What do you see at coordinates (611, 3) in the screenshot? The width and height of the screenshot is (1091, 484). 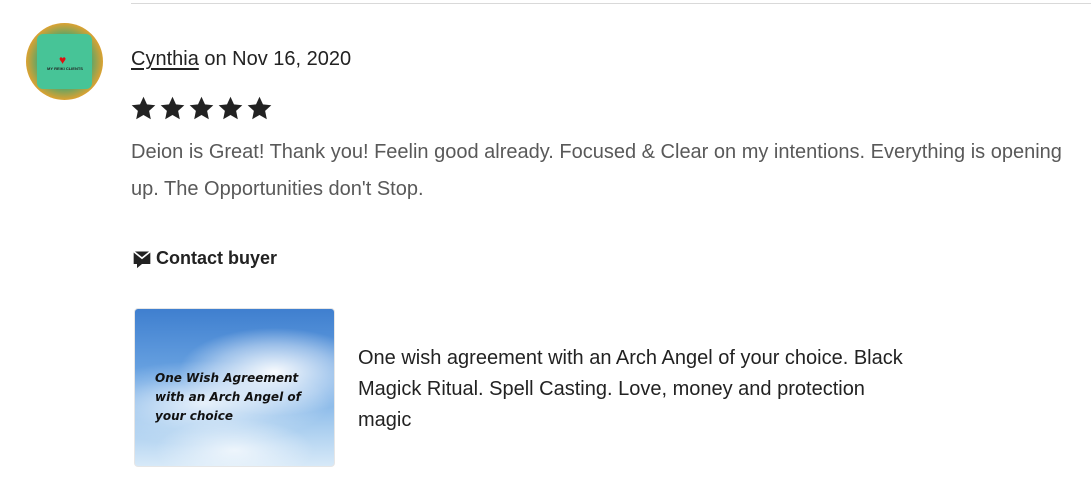 I see `top-divider` at bounding box center [611, 3].